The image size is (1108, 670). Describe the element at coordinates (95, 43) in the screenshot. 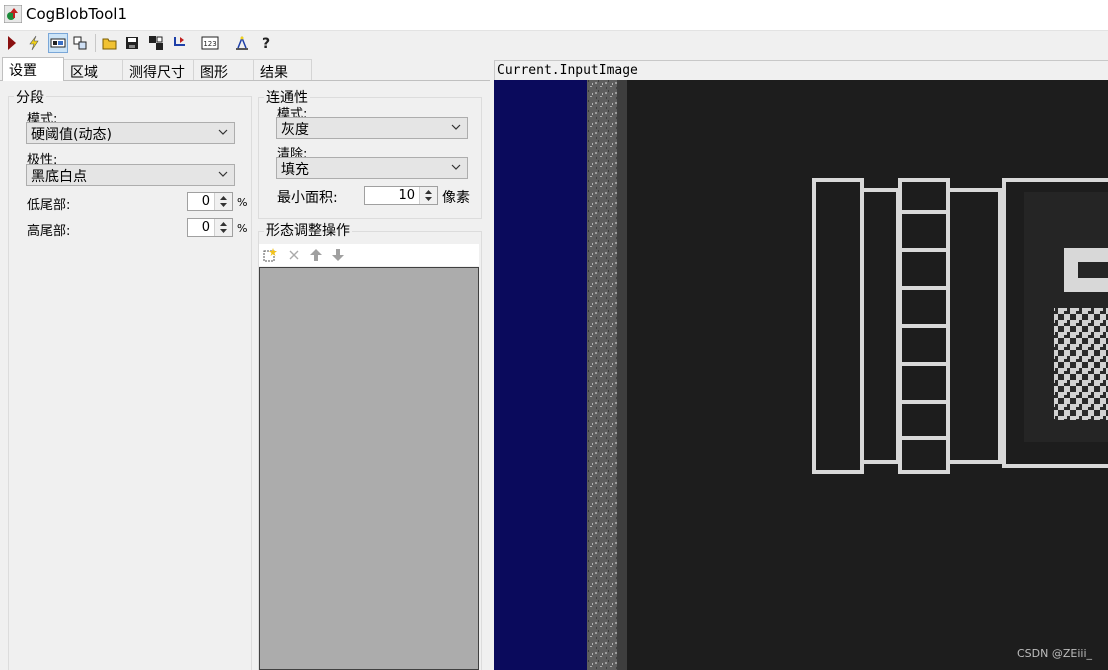

I see `toolbar-separator` at that location.